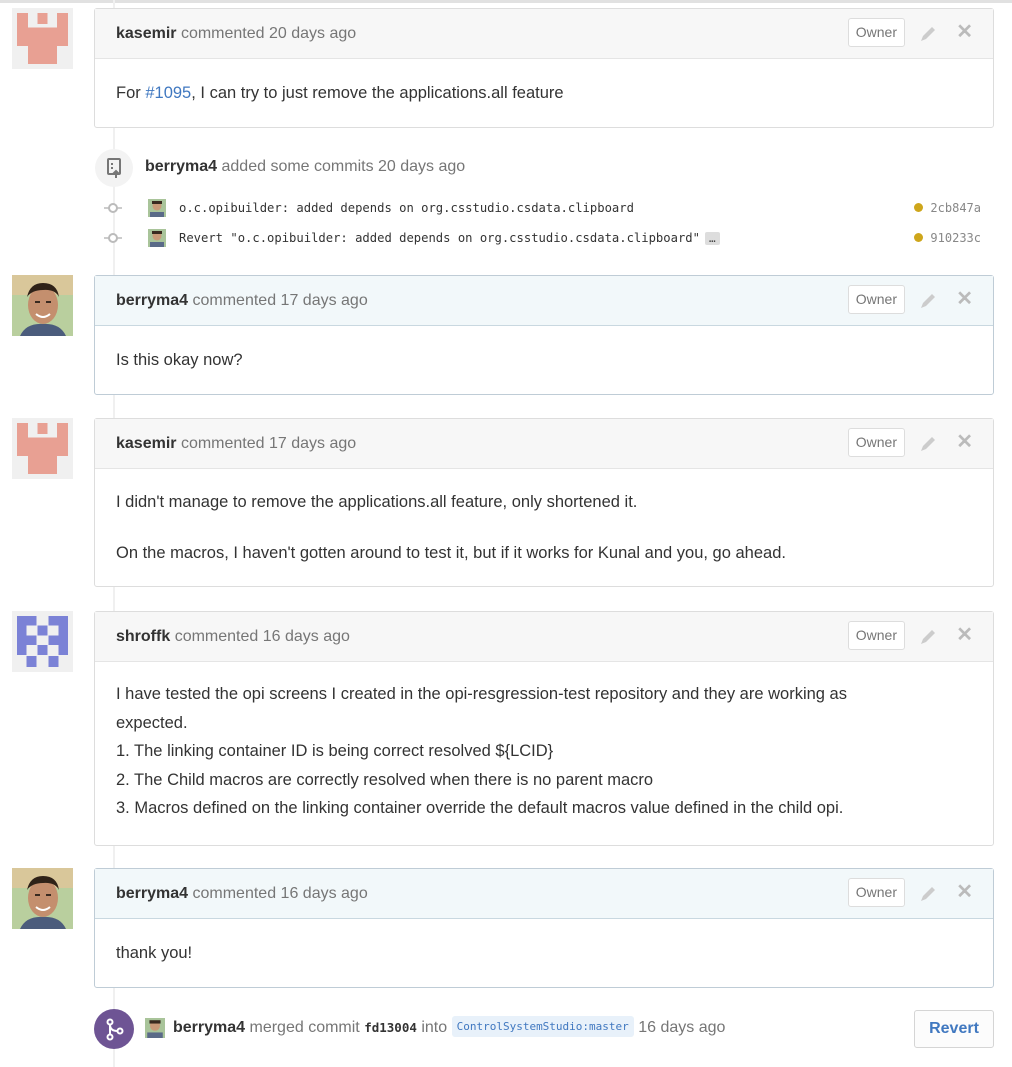  I want to click on revert-button: Revert, so click(954, 1029).